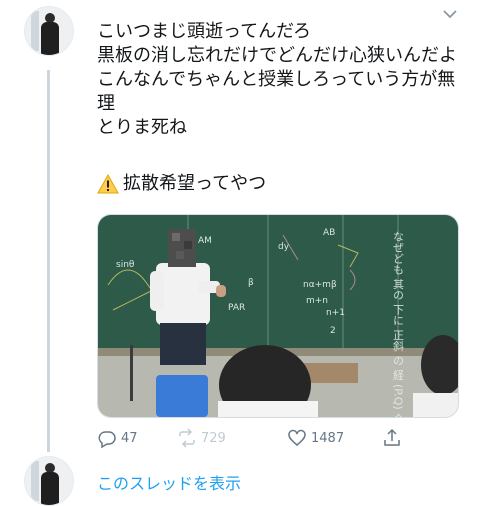 Image resolution: width=480 pixels, height=506 pixels. What do you see at coordinates (328, 438) in the screenshot?
I see `like-count: 1487` at bounding box center [328, 438].